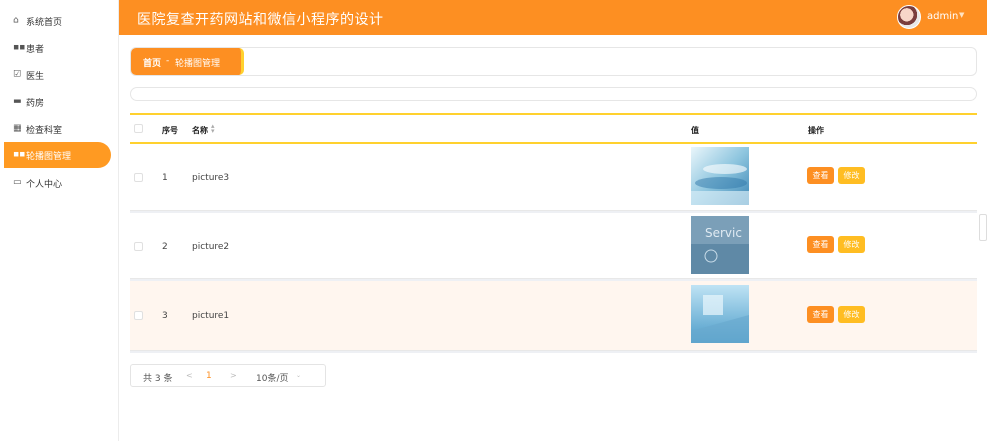 The image size is (987, 441). I want to click on chevron-down-icon: ⌄, so click(298, 375).